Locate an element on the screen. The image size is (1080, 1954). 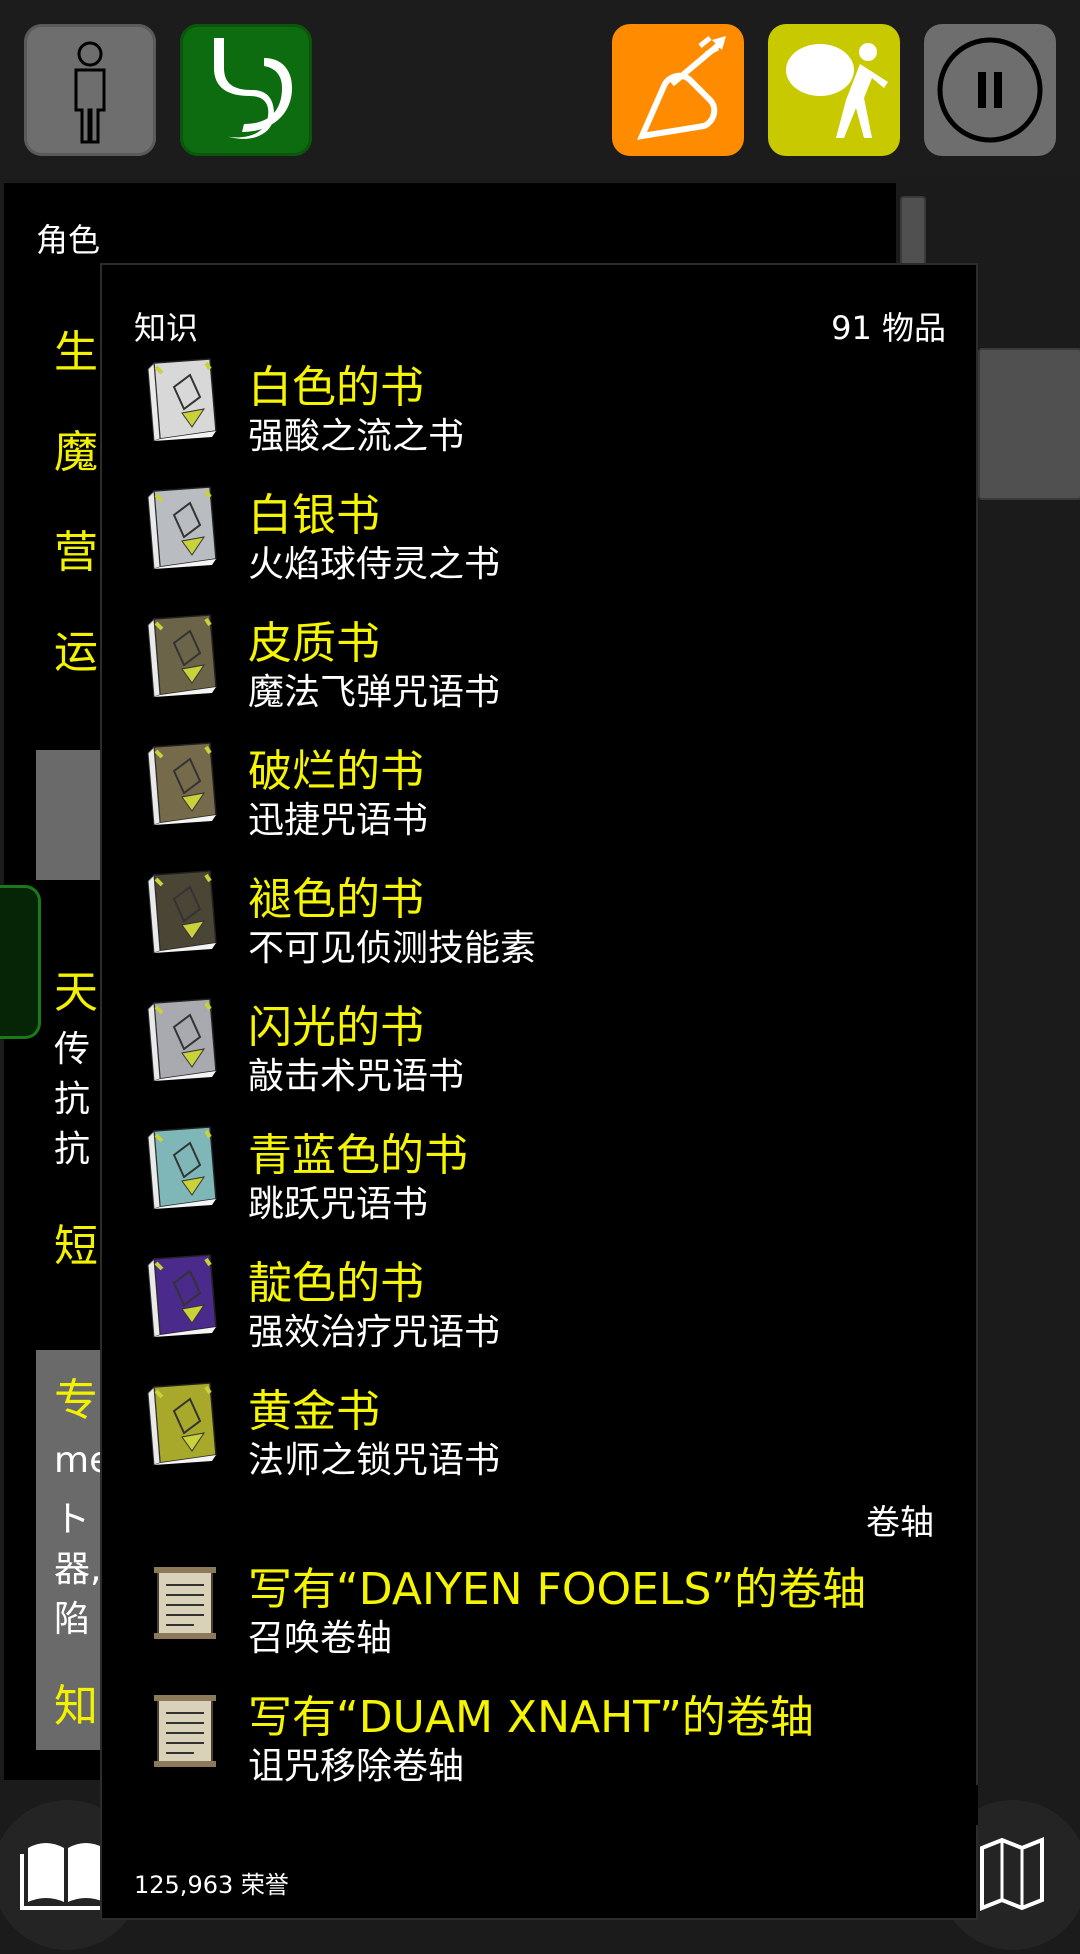
stat-label: 运 is located at coordinates (76, 652).